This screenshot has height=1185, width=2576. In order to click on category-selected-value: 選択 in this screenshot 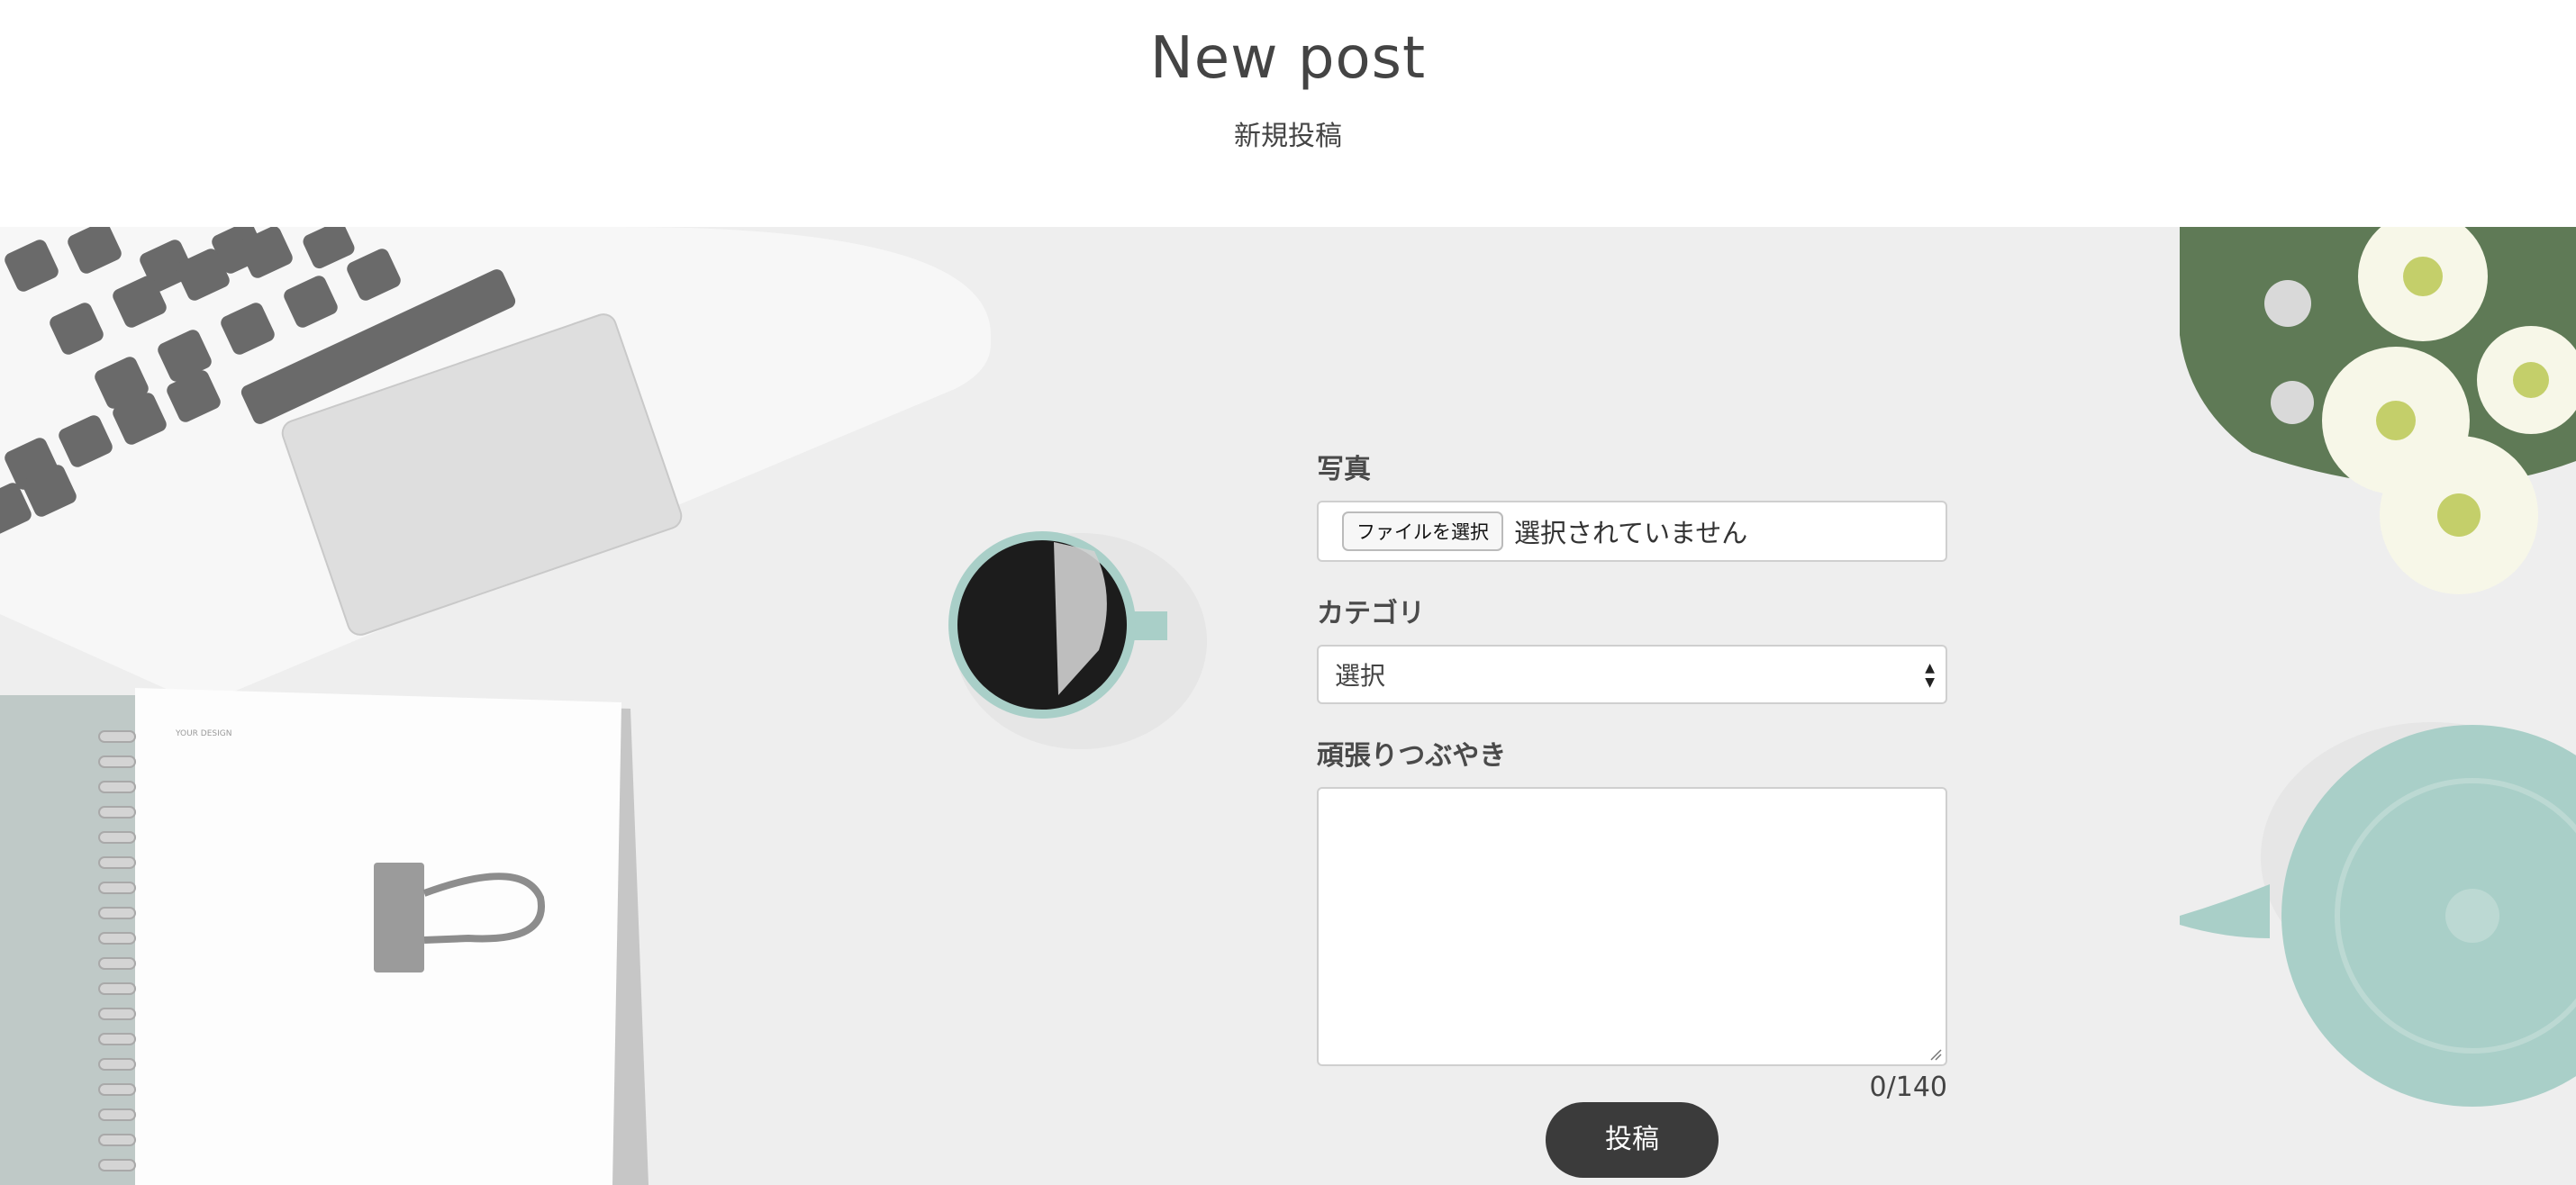, I will do `click(1361, 676)`.